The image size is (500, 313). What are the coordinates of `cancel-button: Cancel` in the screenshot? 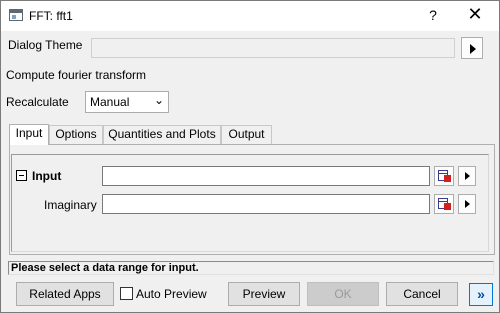 It's located at (422, 294).